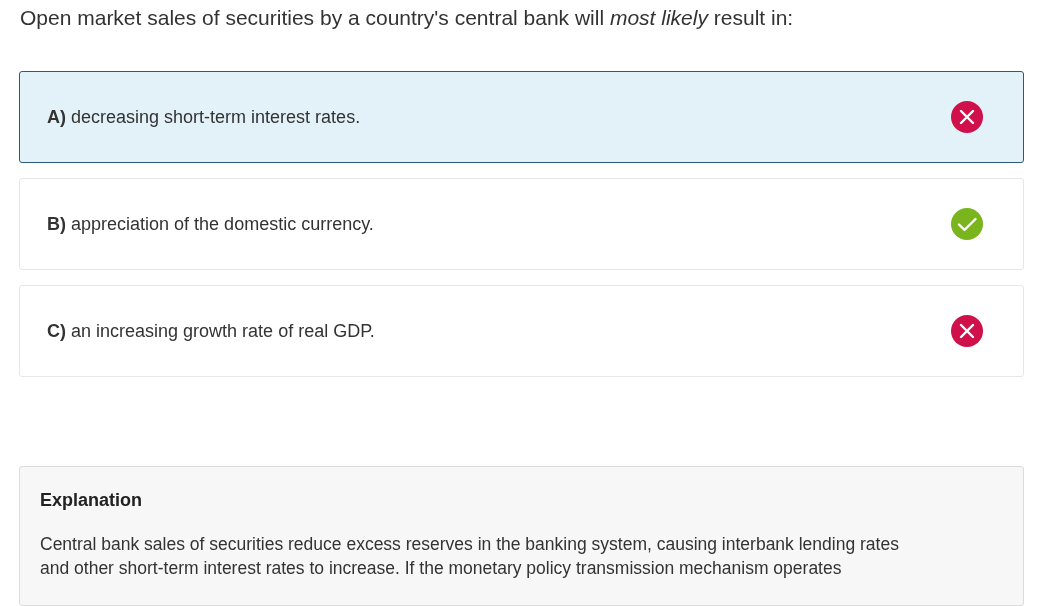 The height and width of the screenshot is (606, 1037). What do you see at coordinates (211, 331) in the screenshot?
I see `option-text: C) an increasing growth rate of real GDP.` at bounding box center [211, 331].